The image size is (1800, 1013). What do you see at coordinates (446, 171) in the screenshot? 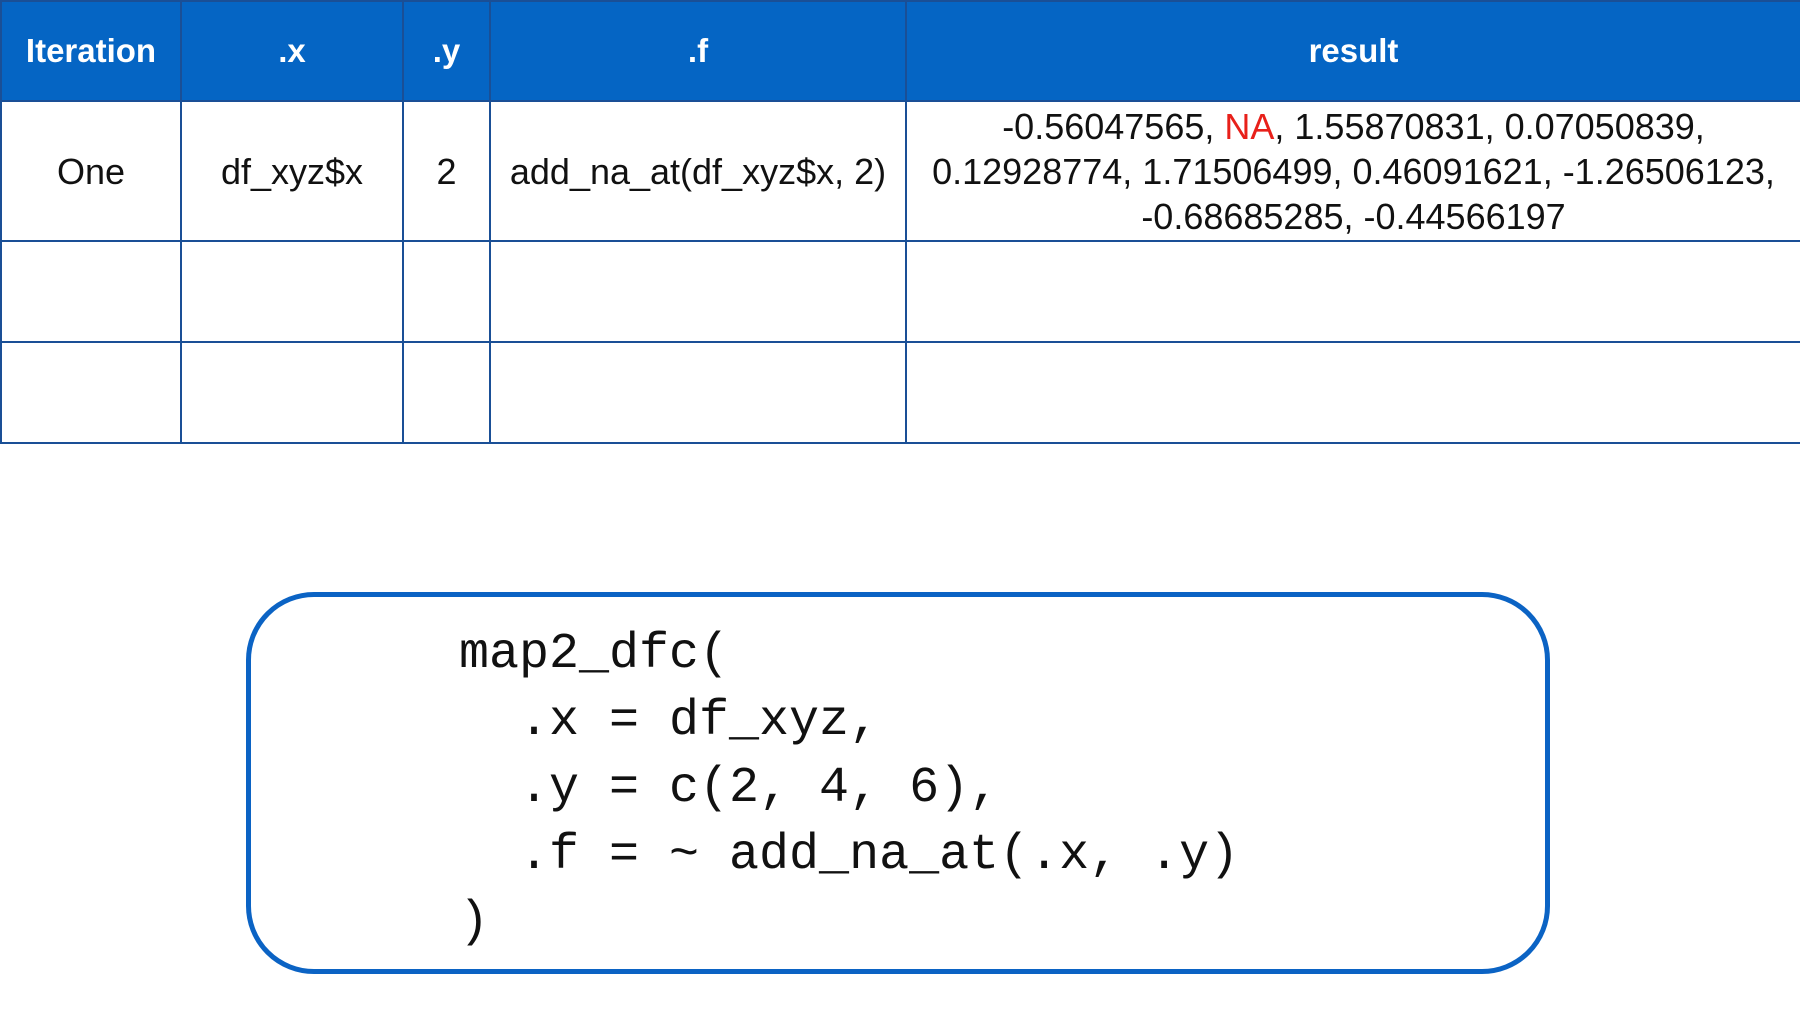
I see `cell-y: 2` at bounding box center [446, 171].